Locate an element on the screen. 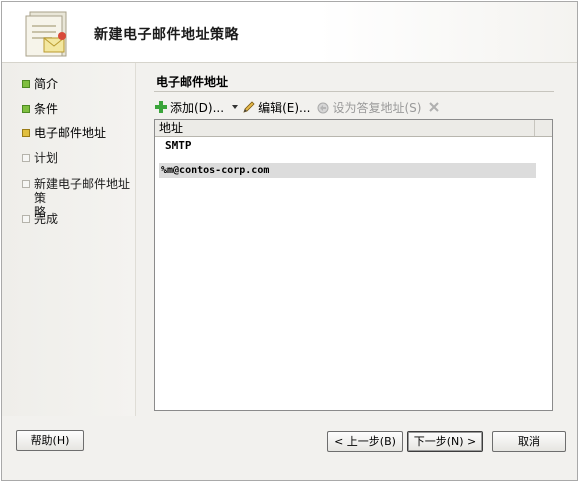 The image size is (581, 484). nav-step-label: 简介 is located at coordinates (46, 84).